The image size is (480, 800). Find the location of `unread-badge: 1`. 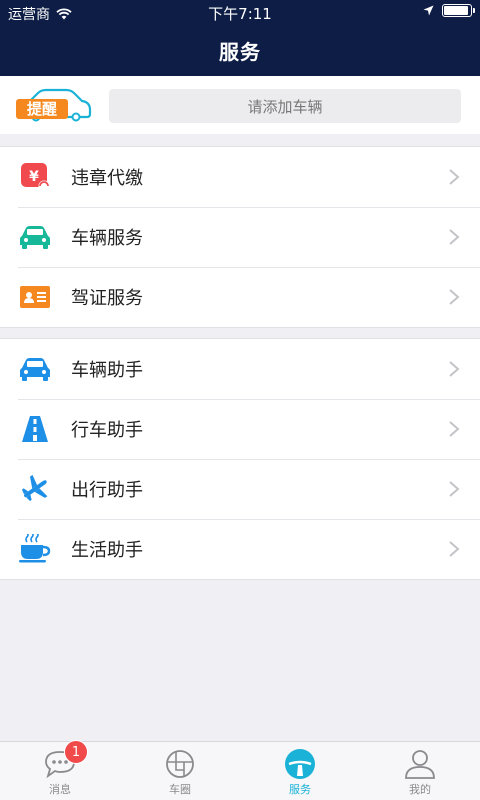

unread-badge: 1 is located at coordinates (76, 752).